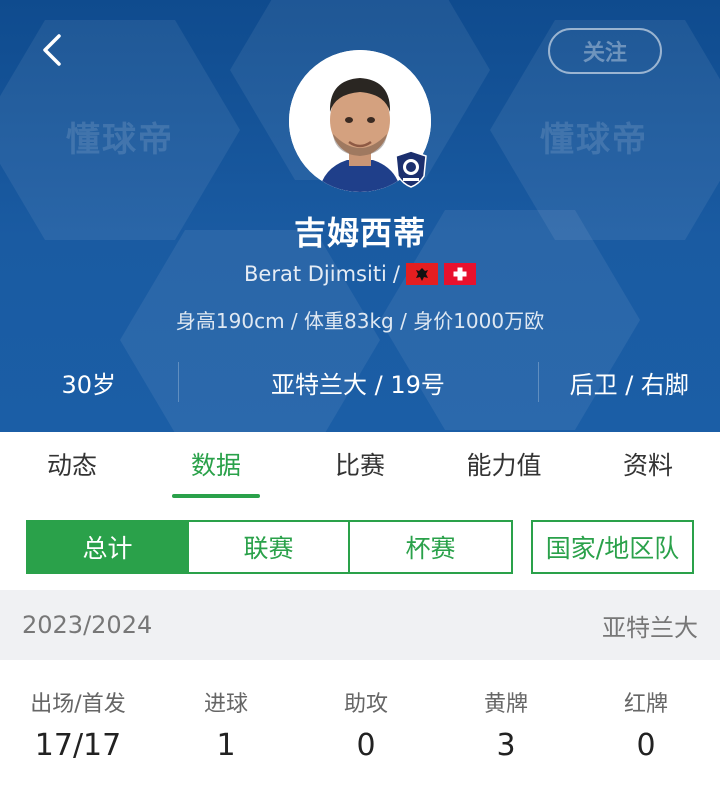 The image size is (720, 796). Describe the element at coordinates (459, 274) in the screenshot. I see `switzerland-flag-icon` at that location.